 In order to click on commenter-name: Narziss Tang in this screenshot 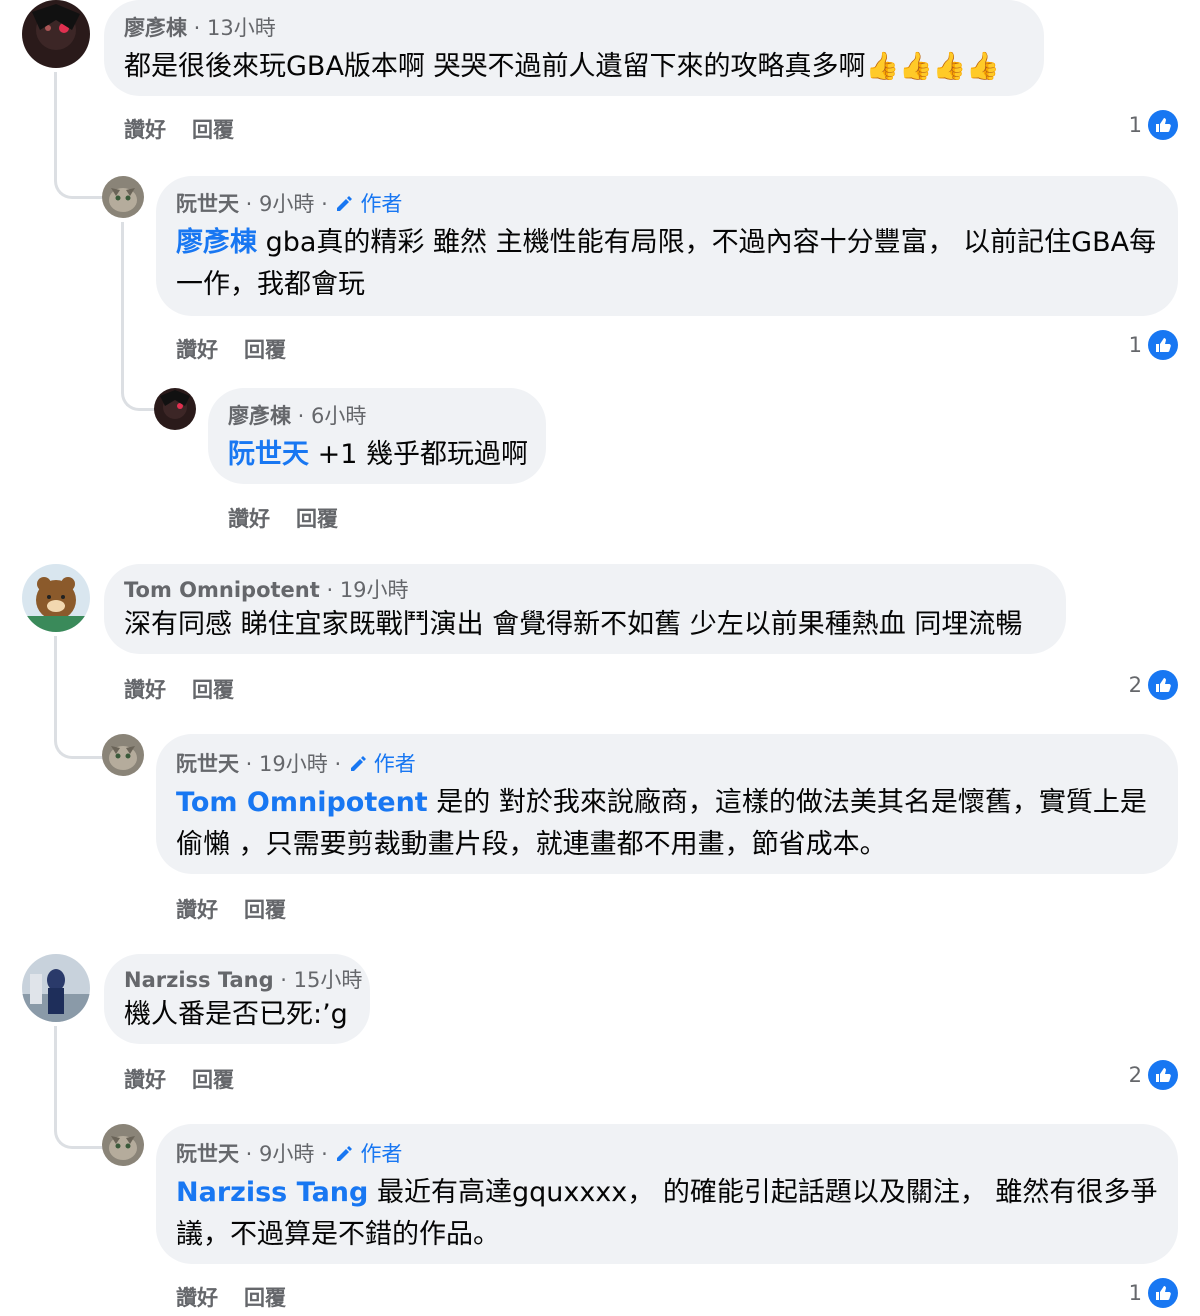, I will do `click(199, 980)`.